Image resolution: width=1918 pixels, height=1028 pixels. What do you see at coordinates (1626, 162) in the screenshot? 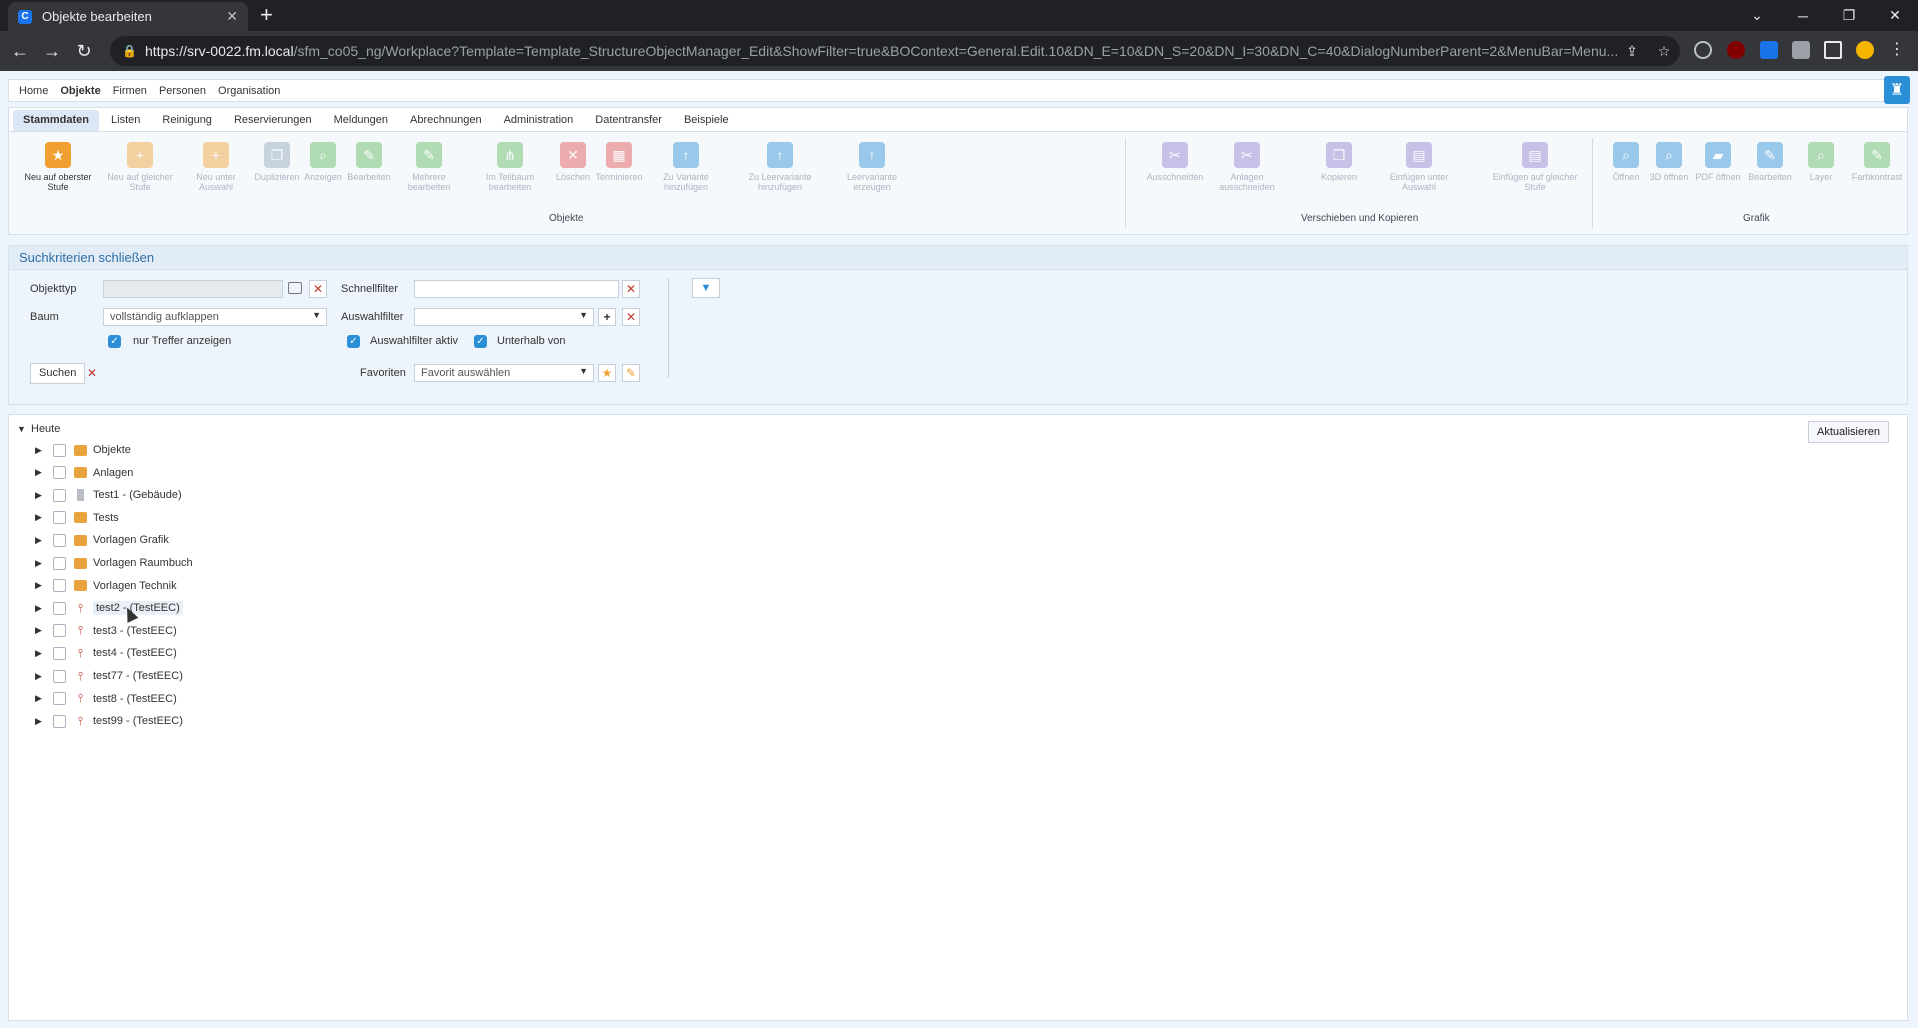
I see `oeffnen-button: ⌕ Öffnen` at bounding box center [1626, 162].